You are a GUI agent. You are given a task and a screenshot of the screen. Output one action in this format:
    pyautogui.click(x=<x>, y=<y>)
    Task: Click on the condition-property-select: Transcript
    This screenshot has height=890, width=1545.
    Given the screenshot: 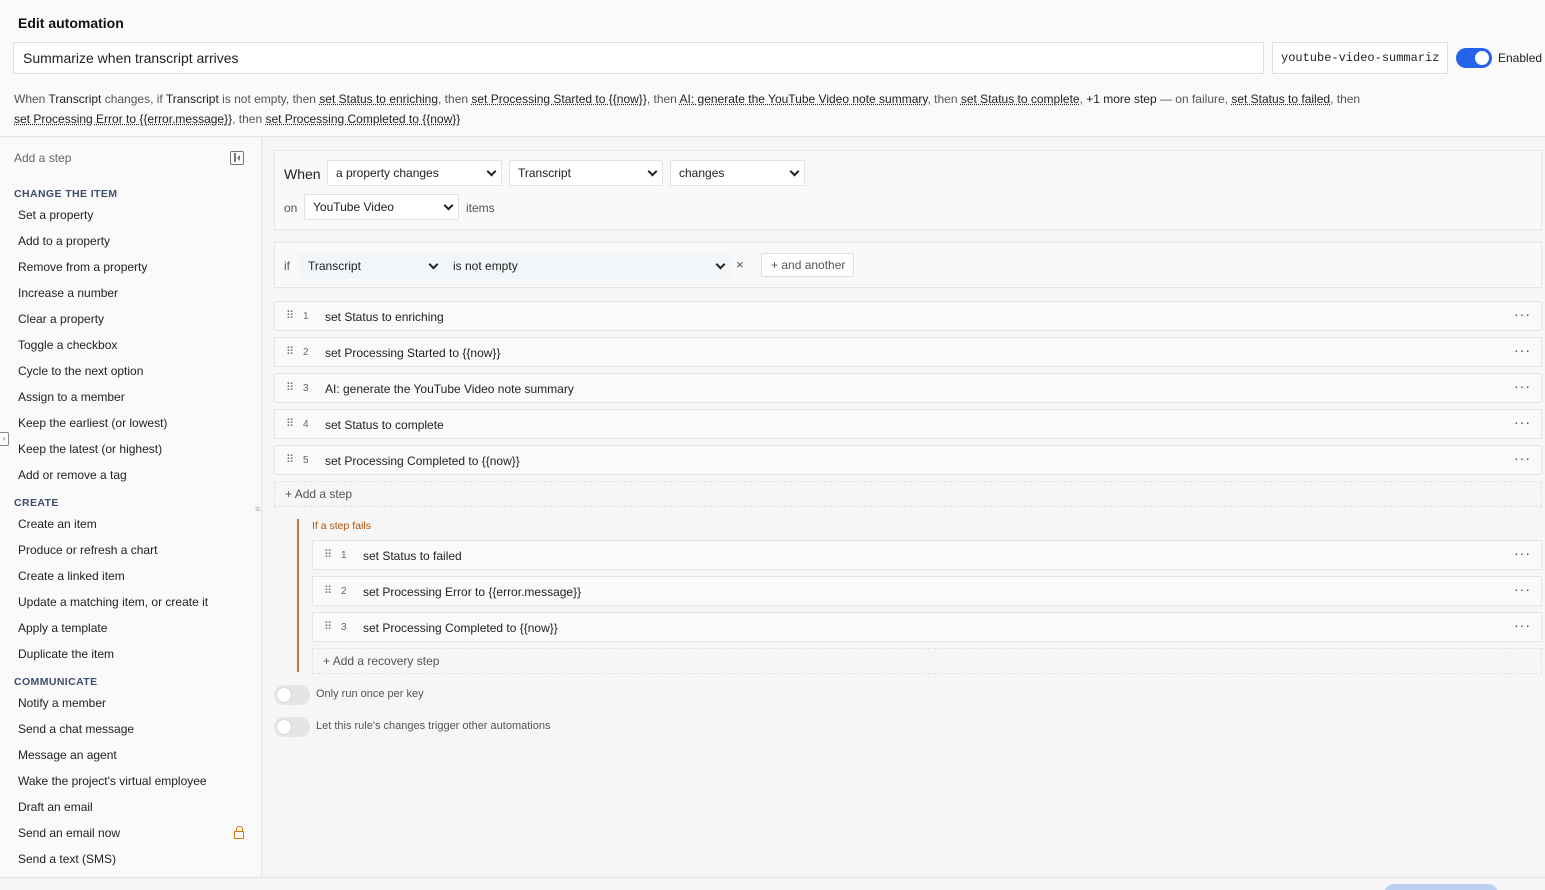 What is the action you would take?
    pyautogui.click(x=371, y=266)
    